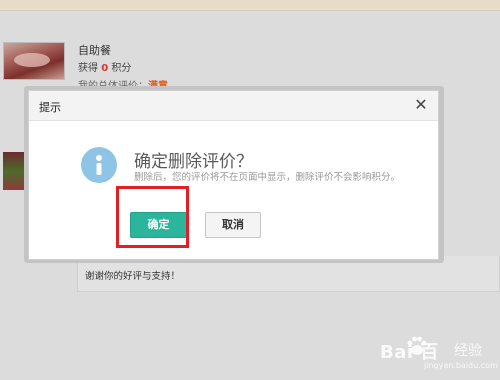  I want to click on dialog-title: 提示, so click(50, 107).